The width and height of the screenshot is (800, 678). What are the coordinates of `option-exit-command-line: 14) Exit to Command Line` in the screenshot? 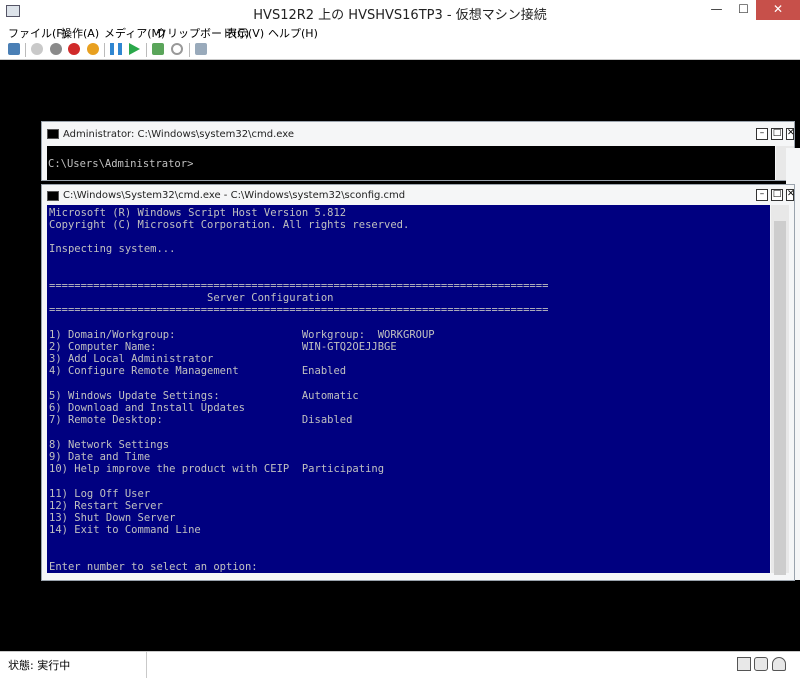 It's located at (125, 530).